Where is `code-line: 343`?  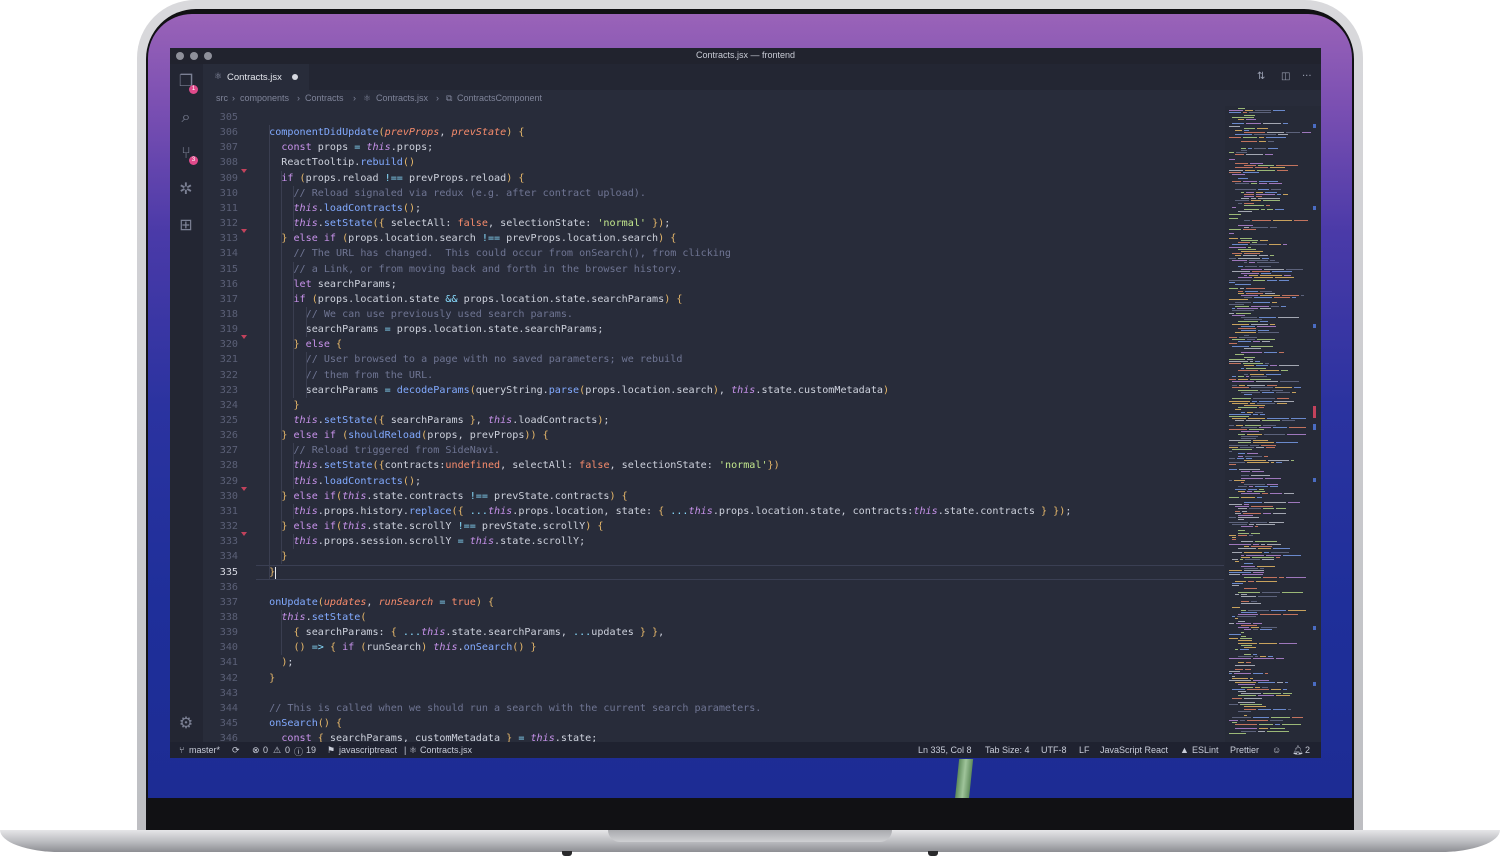 code-line: 343 is located at coordinates (714, 693).